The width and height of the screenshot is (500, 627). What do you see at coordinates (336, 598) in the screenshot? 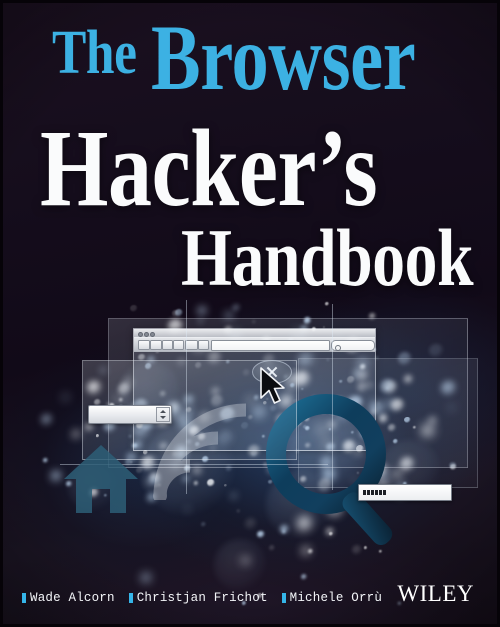
I see `author-name: Michele Orrù` at bounding box center [336, 598].